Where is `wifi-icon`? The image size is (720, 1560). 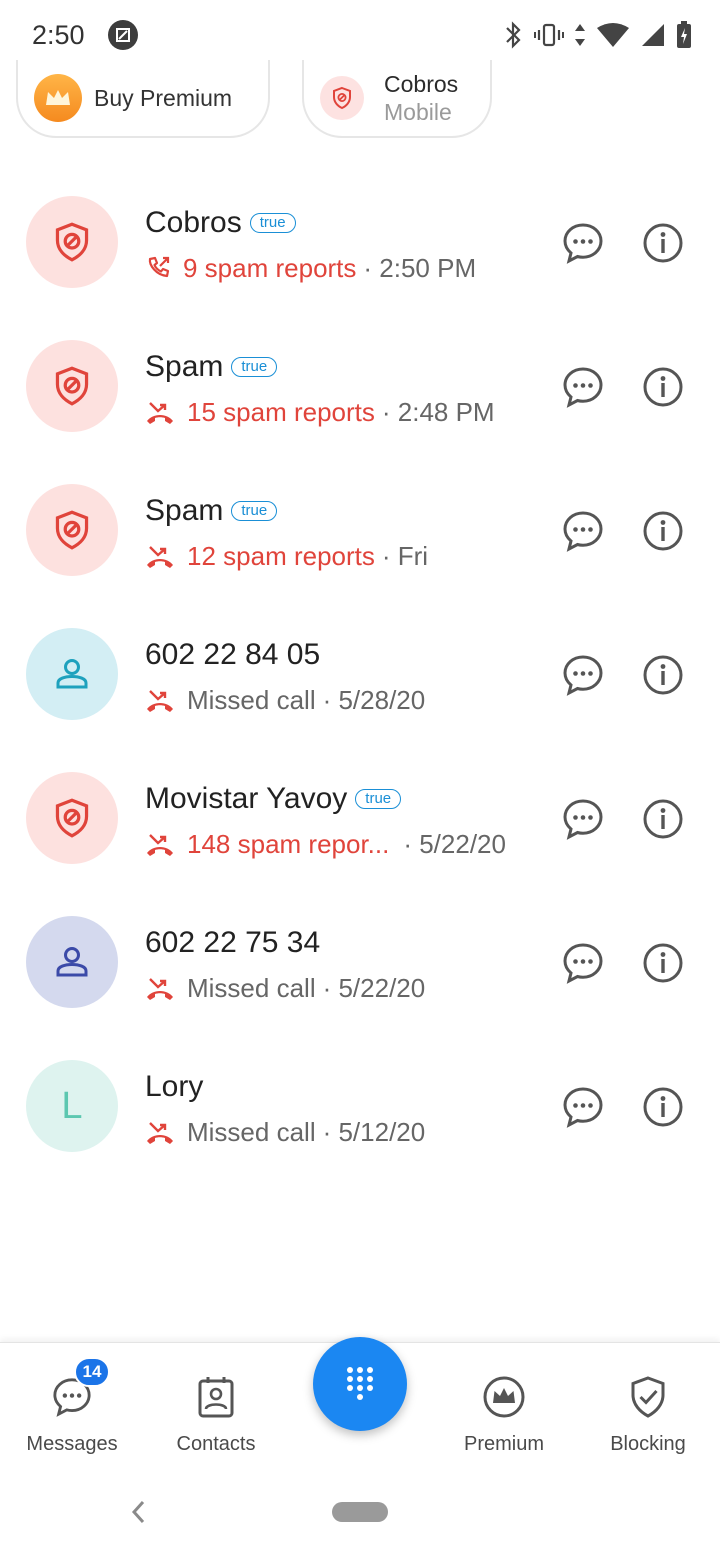
wifi-icon is located at coordinates (613, 35).